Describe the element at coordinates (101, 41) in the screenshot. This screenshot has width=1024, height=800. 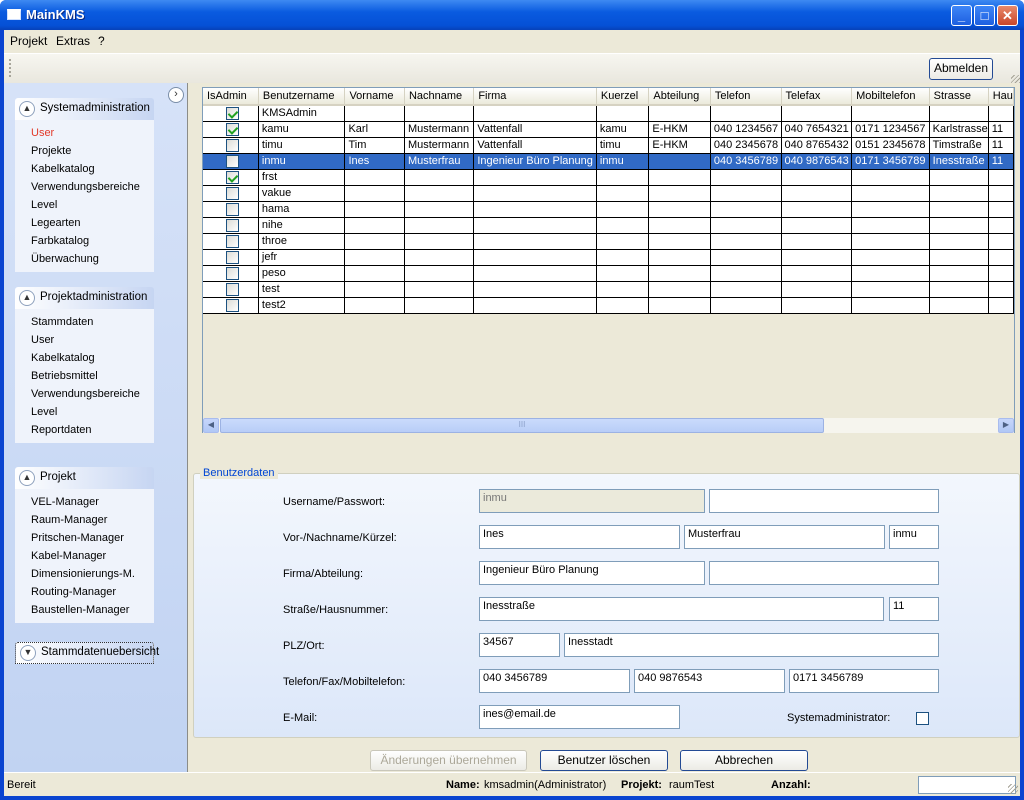
I see `menu-help: ?` at that location.